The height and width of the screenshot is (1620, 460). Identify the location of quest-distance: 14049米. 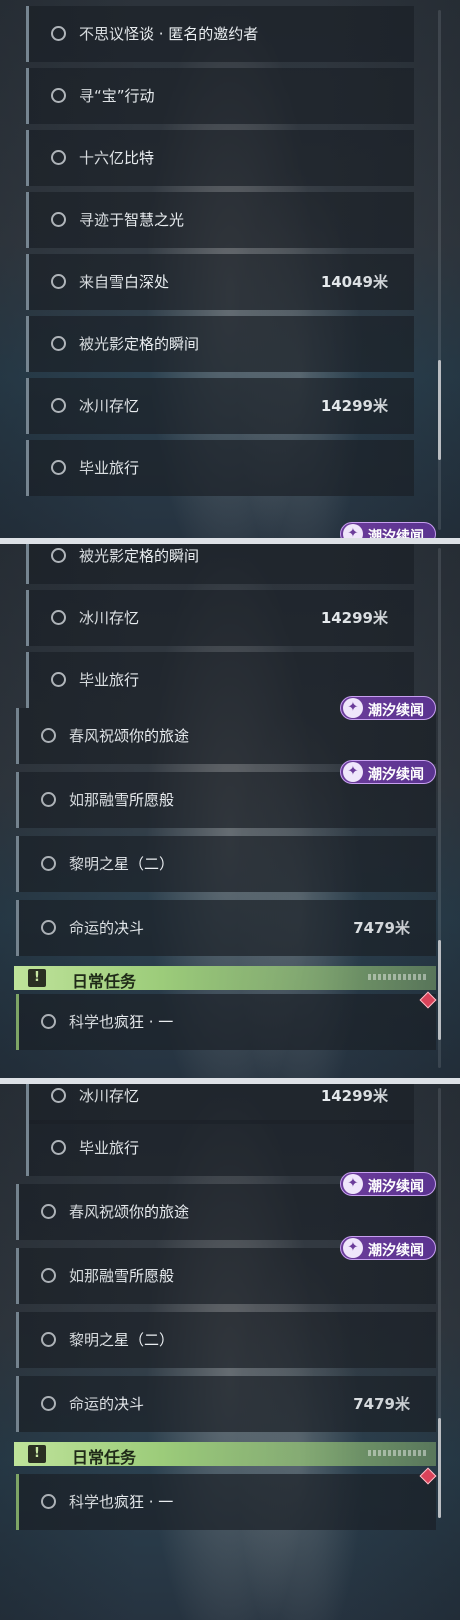
(354, 282).